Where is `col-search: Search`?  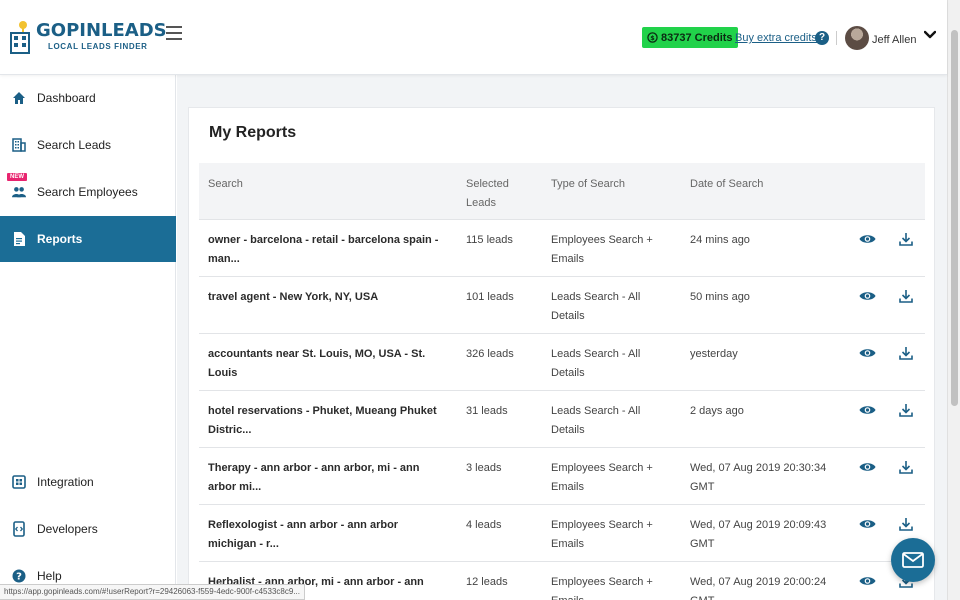 col-search: Search is located at coordinates (225, 184).